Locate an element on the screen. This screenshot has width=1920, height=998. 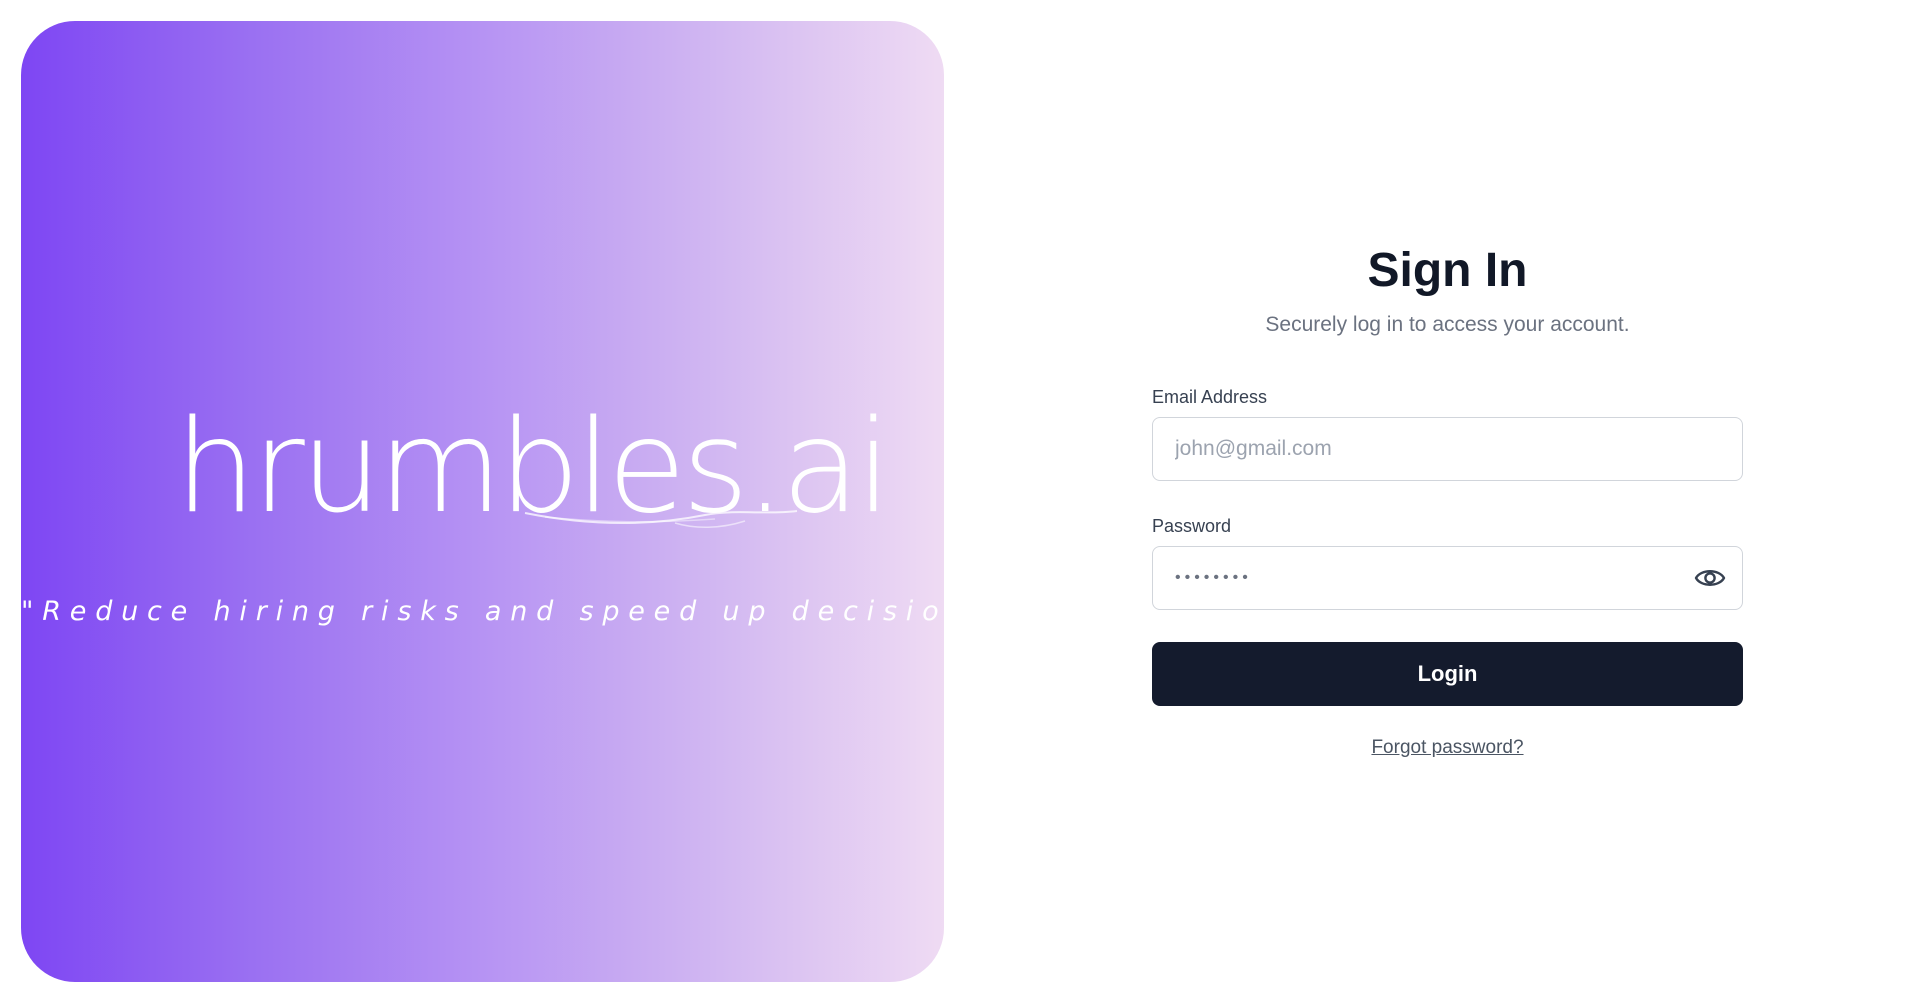
email-input is located at coordinates (1447, 449).